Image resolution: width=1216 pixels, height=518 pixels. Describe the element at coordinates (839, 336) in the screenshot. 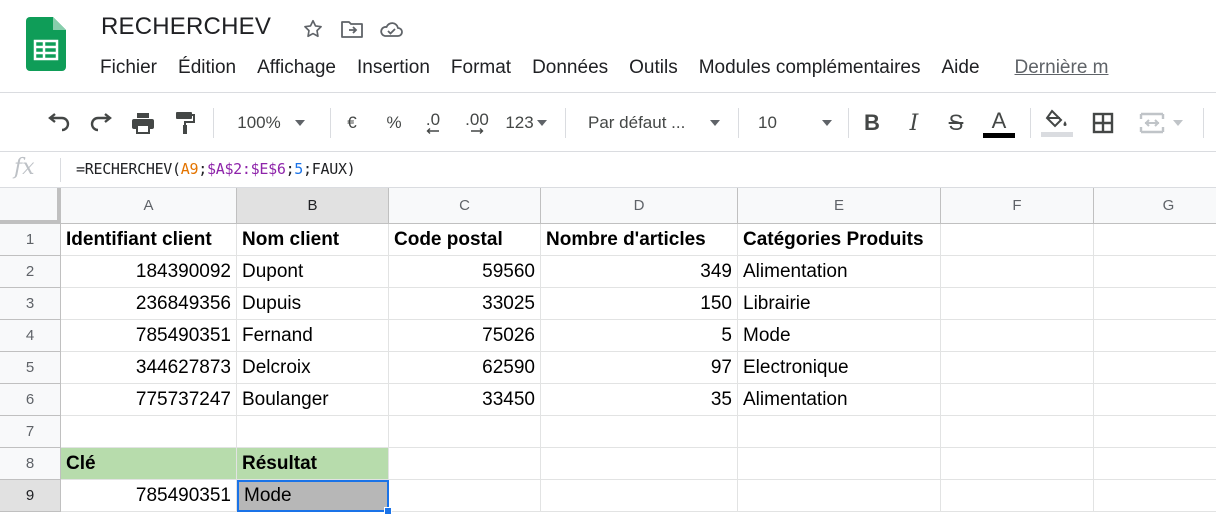

I see `cell-e4: Mode` at that location.